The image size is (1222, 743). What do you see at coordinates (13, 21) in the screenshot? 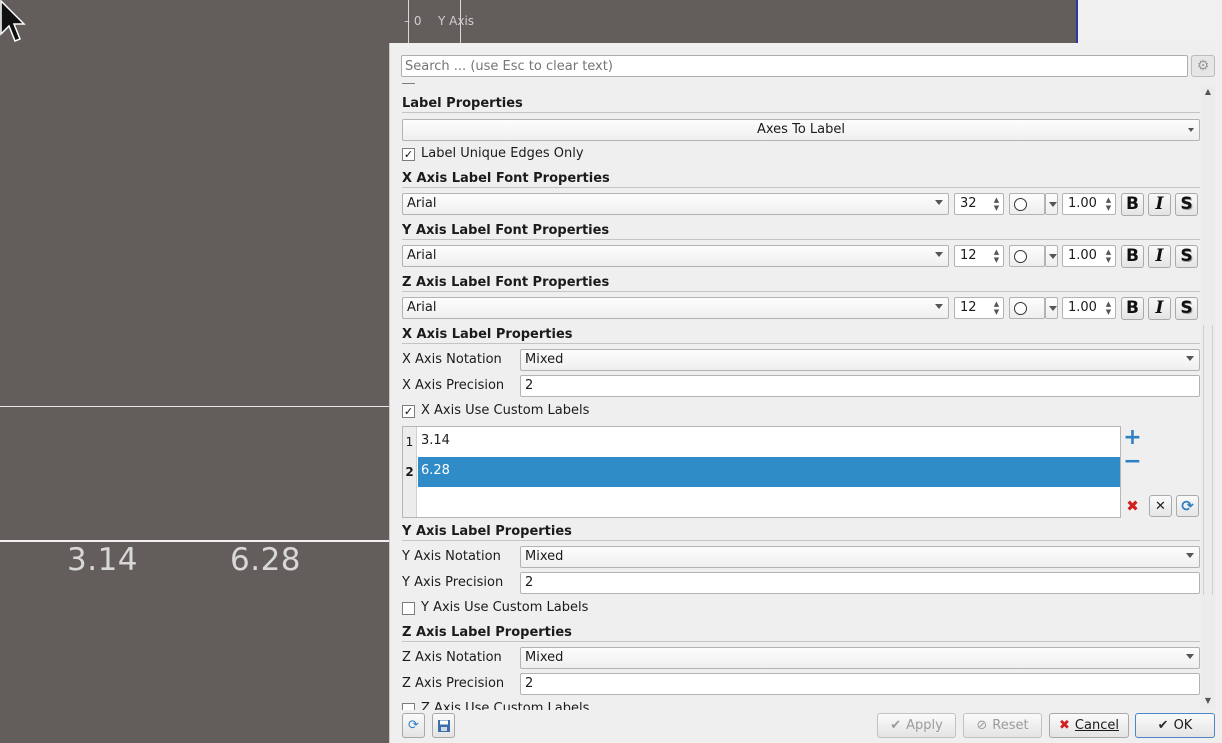
I see `mouse-cursor-icon` at bounding box center [13, 21].